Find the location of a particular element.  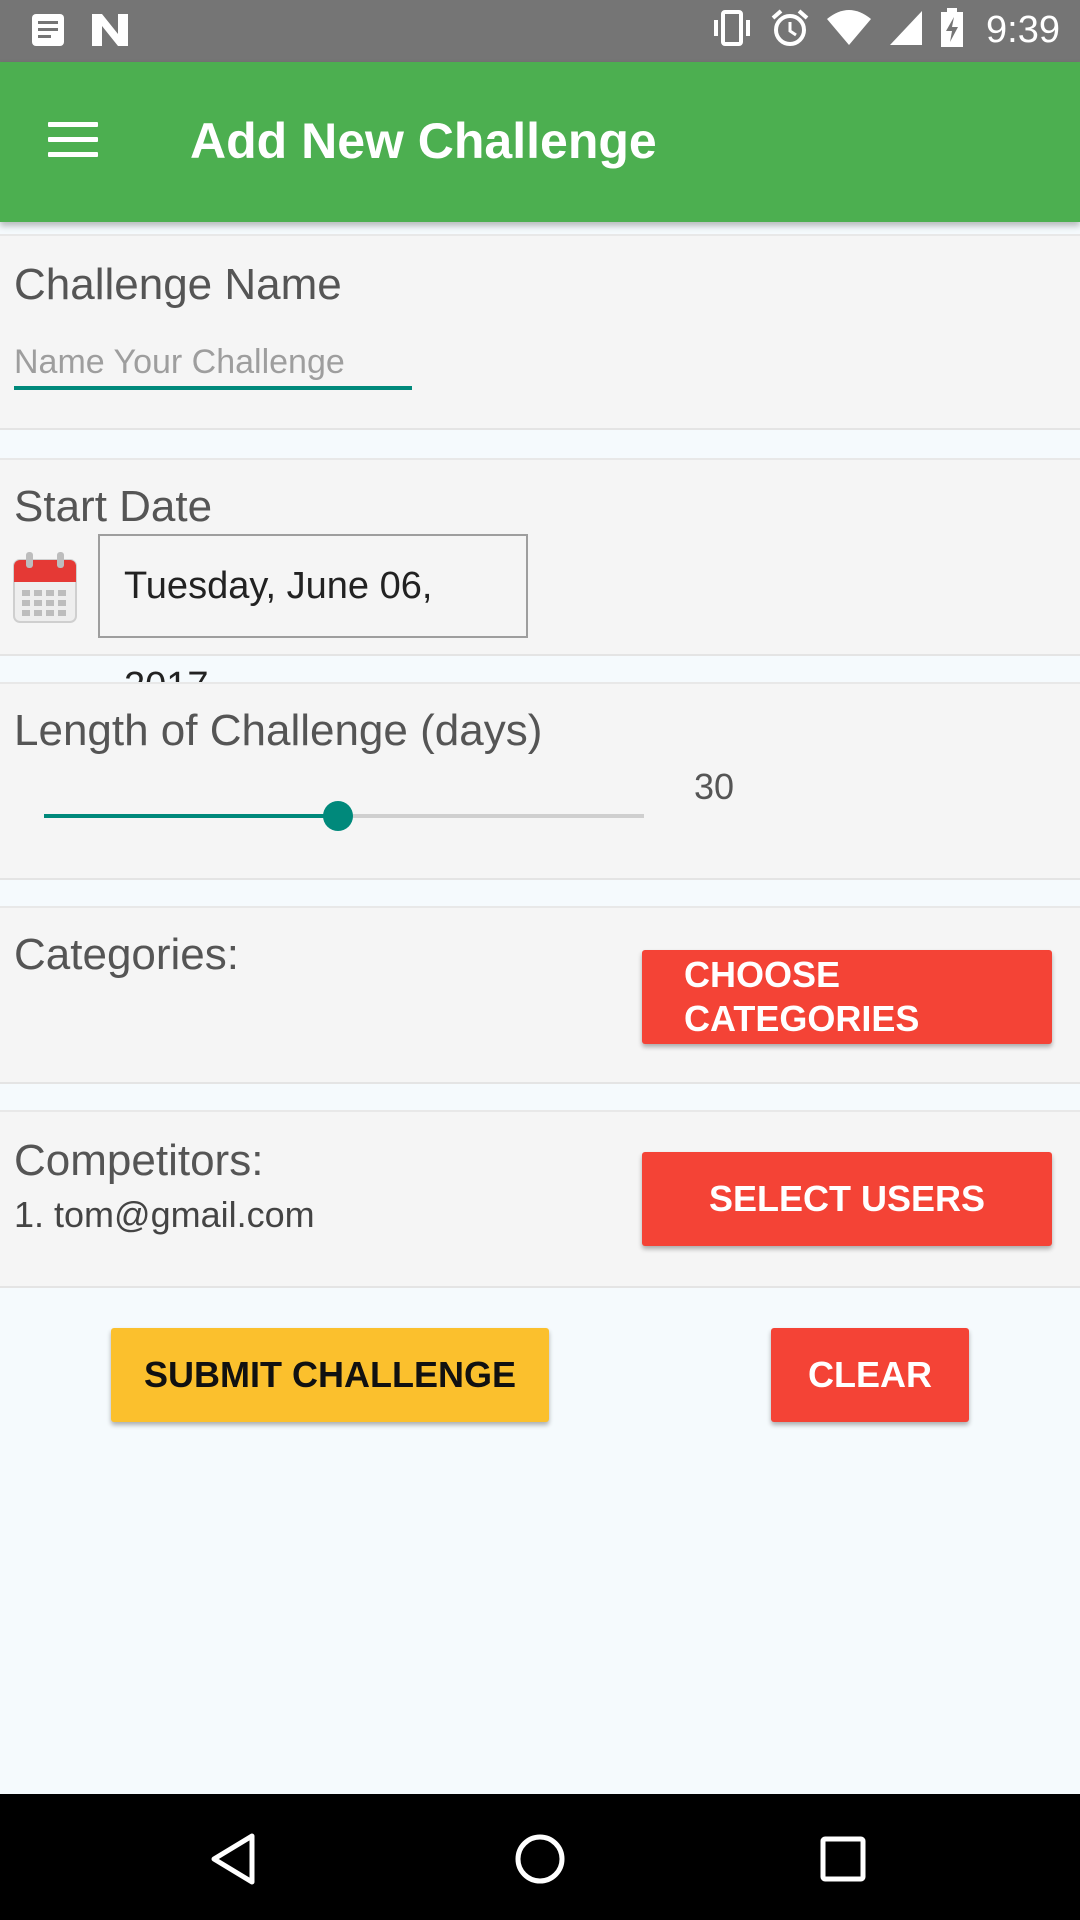

length-slider is located at coordinates (344, 816).